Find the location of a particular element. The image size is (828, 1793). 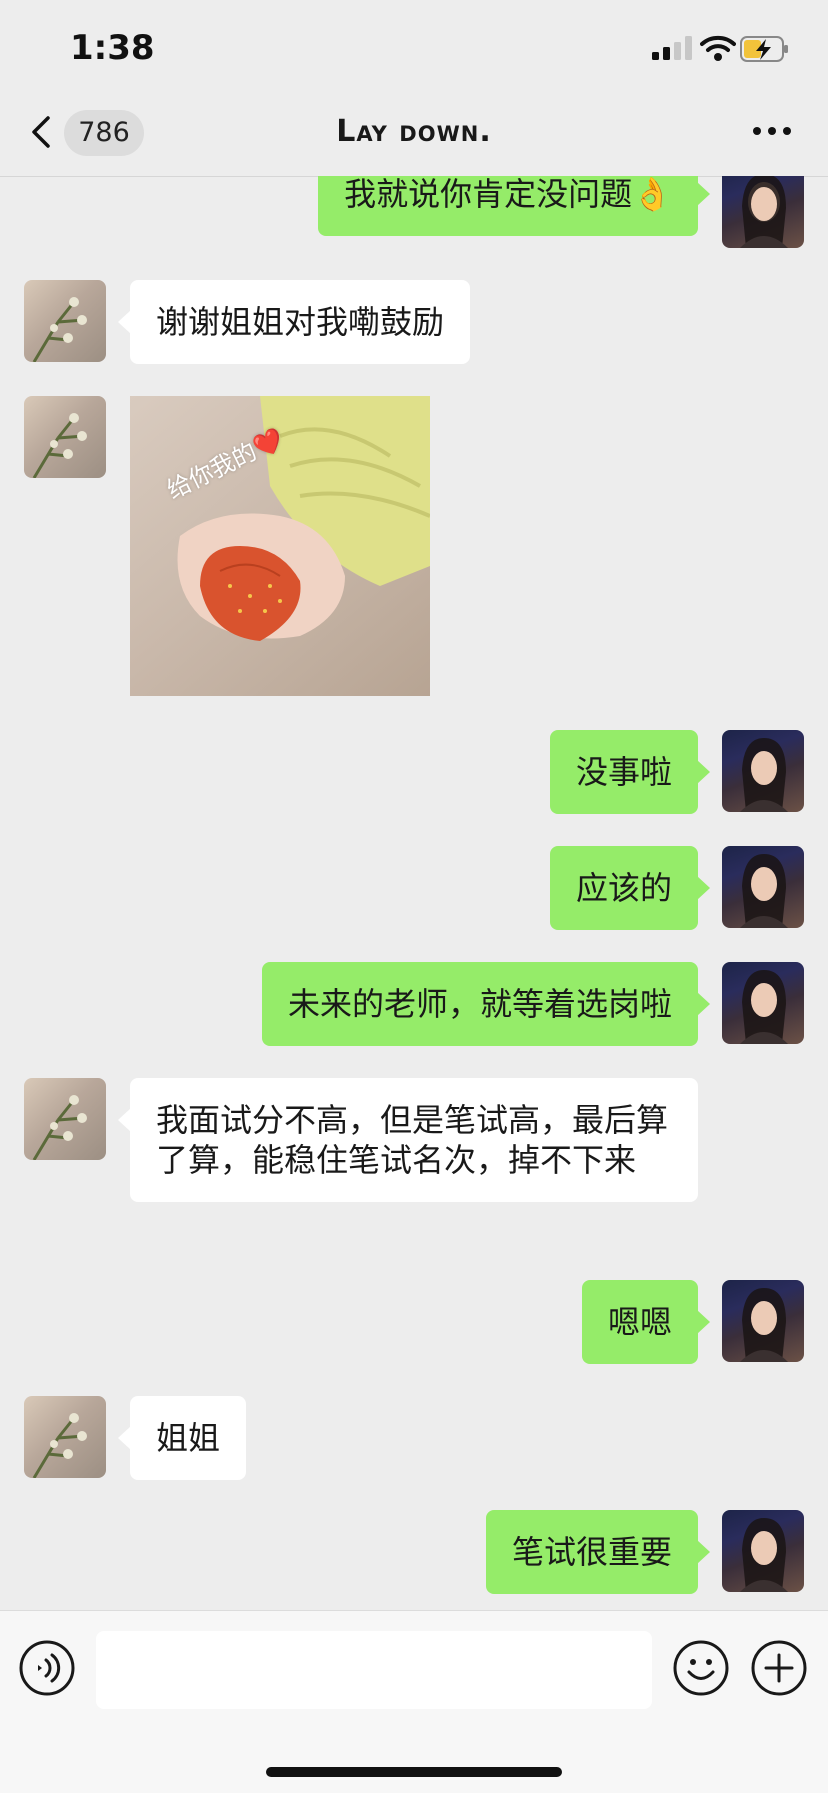

message-bubble-sent: 未来的老师，就等着选岗啦 is located at coordinates (486, 1004).